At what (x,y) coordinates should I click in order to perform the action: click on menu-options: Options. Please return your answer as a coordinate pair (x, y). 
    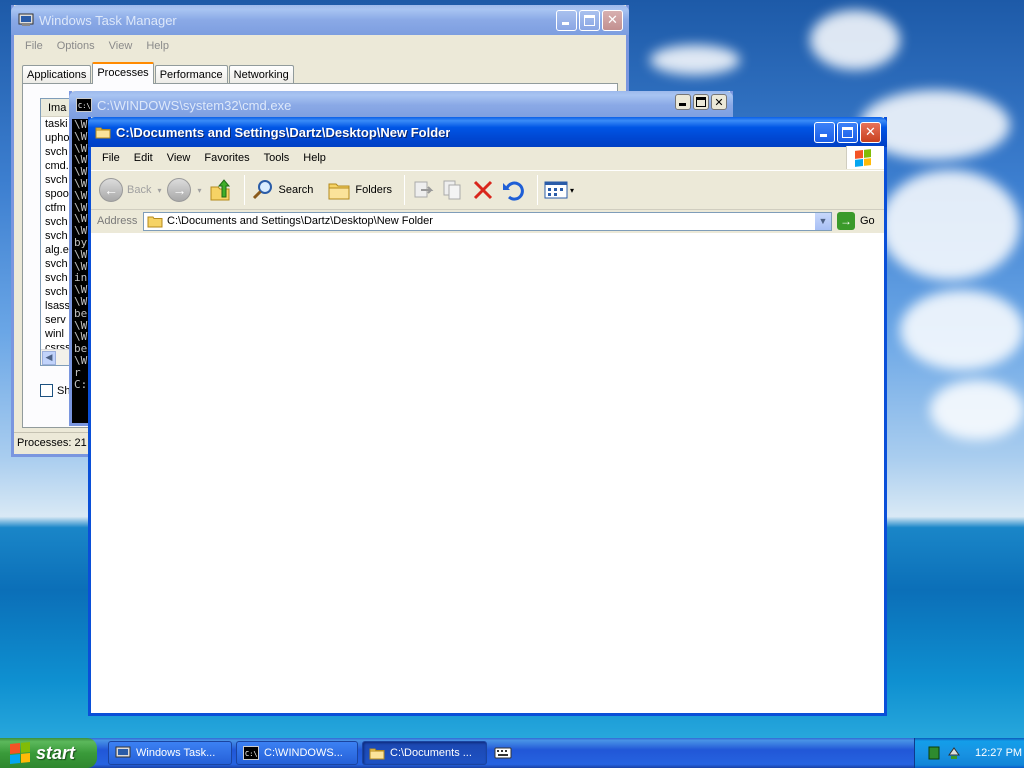
    Looking at the image, I should click on (76, 46).